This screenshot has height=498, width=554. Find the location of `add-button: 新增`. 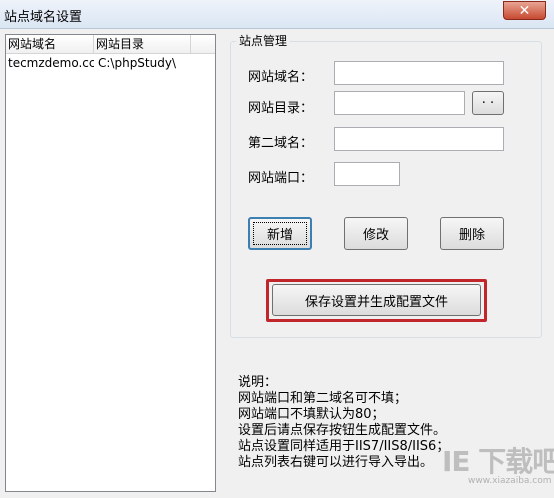

add-button: 新增 is located at coordinates (280, 233).